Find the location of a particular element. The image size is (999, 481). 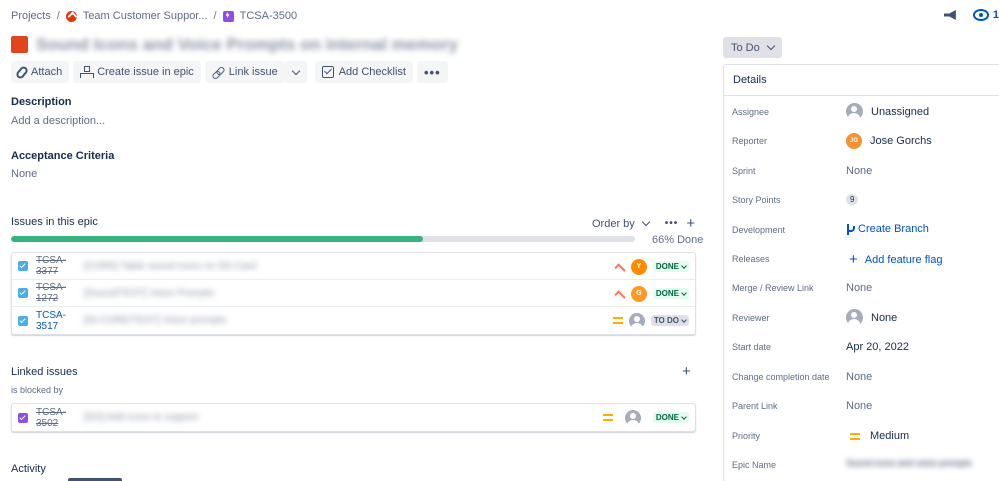

description-heading: Description is located at coordinates (41, 102).